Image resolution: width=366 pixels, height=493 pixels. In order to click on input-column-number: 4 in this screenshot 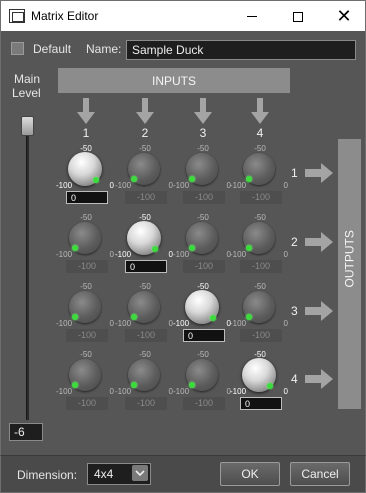, I will do `click(260, 133)`.